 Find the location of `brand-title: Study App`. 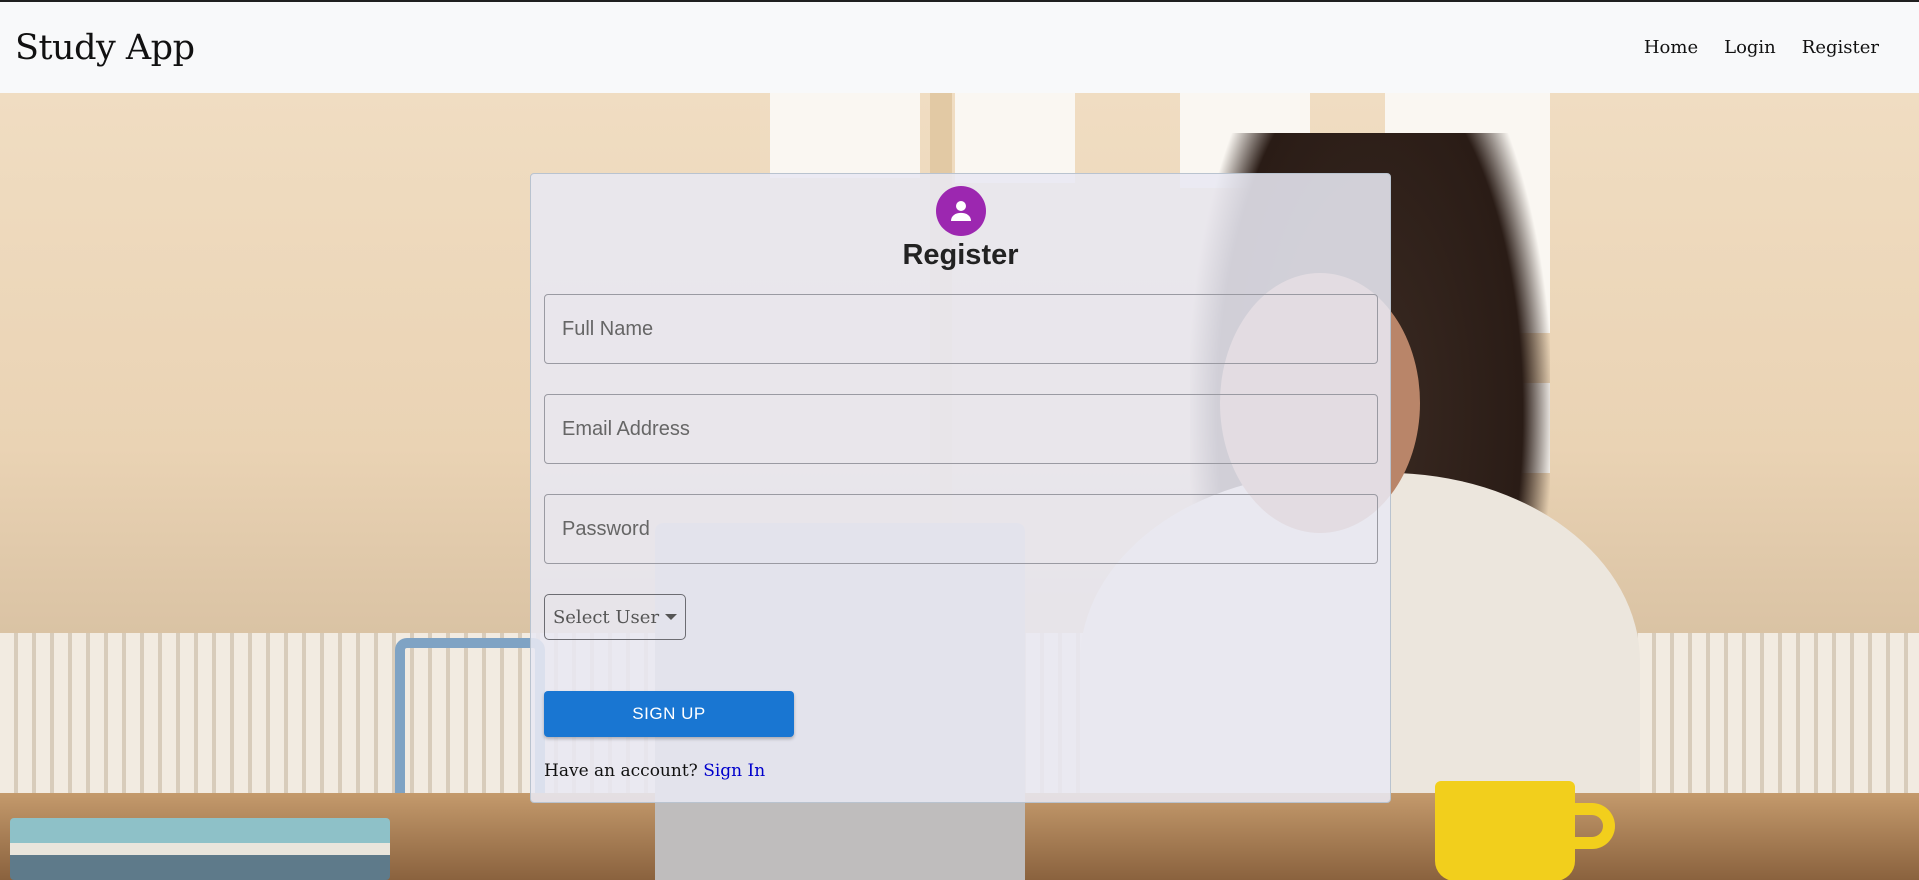

brand-title: Study App is located at coordinates (105, 48).